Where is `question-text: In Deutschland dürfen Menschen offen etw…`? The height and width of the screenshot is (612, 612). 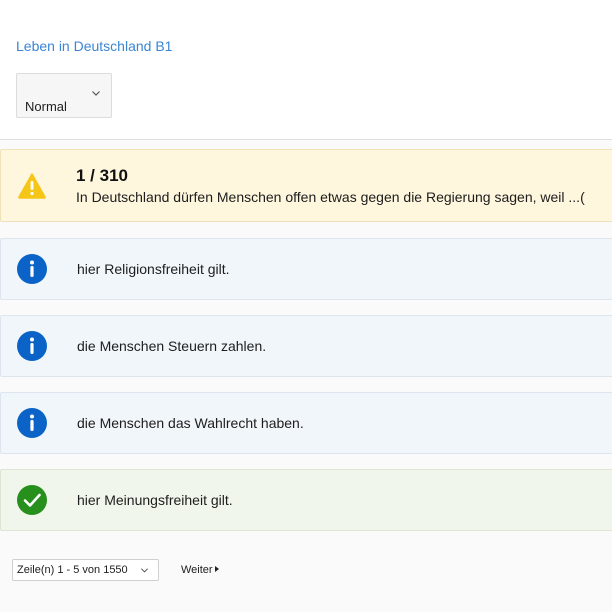
question-text: In Deutschland dürfen Menschen offen etw… is located at coordinates (330, 197).